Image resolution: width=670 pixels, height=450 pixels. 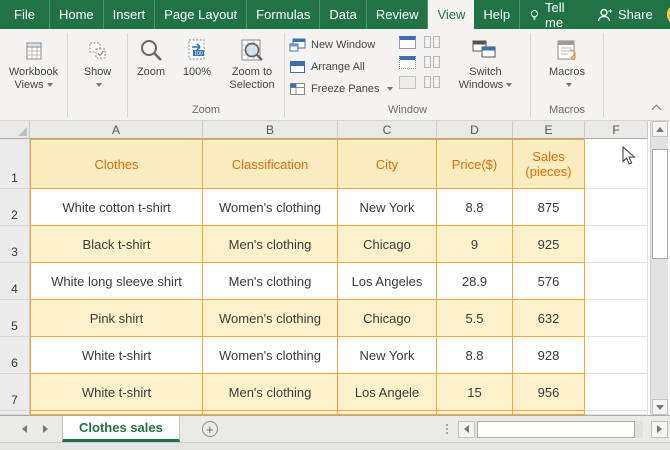 I want to click on cell-B2: Women's clothing, so click(x=270, y=207).